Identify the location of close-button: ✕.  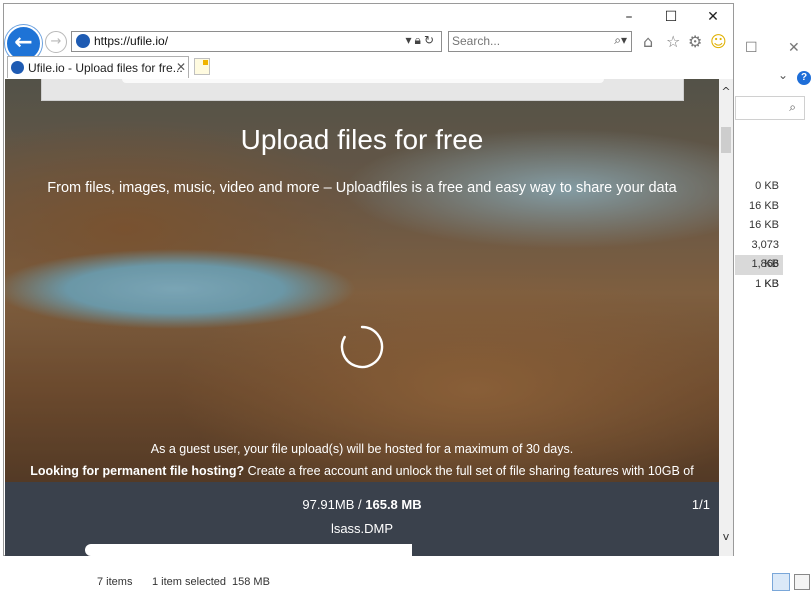
(713, 17).